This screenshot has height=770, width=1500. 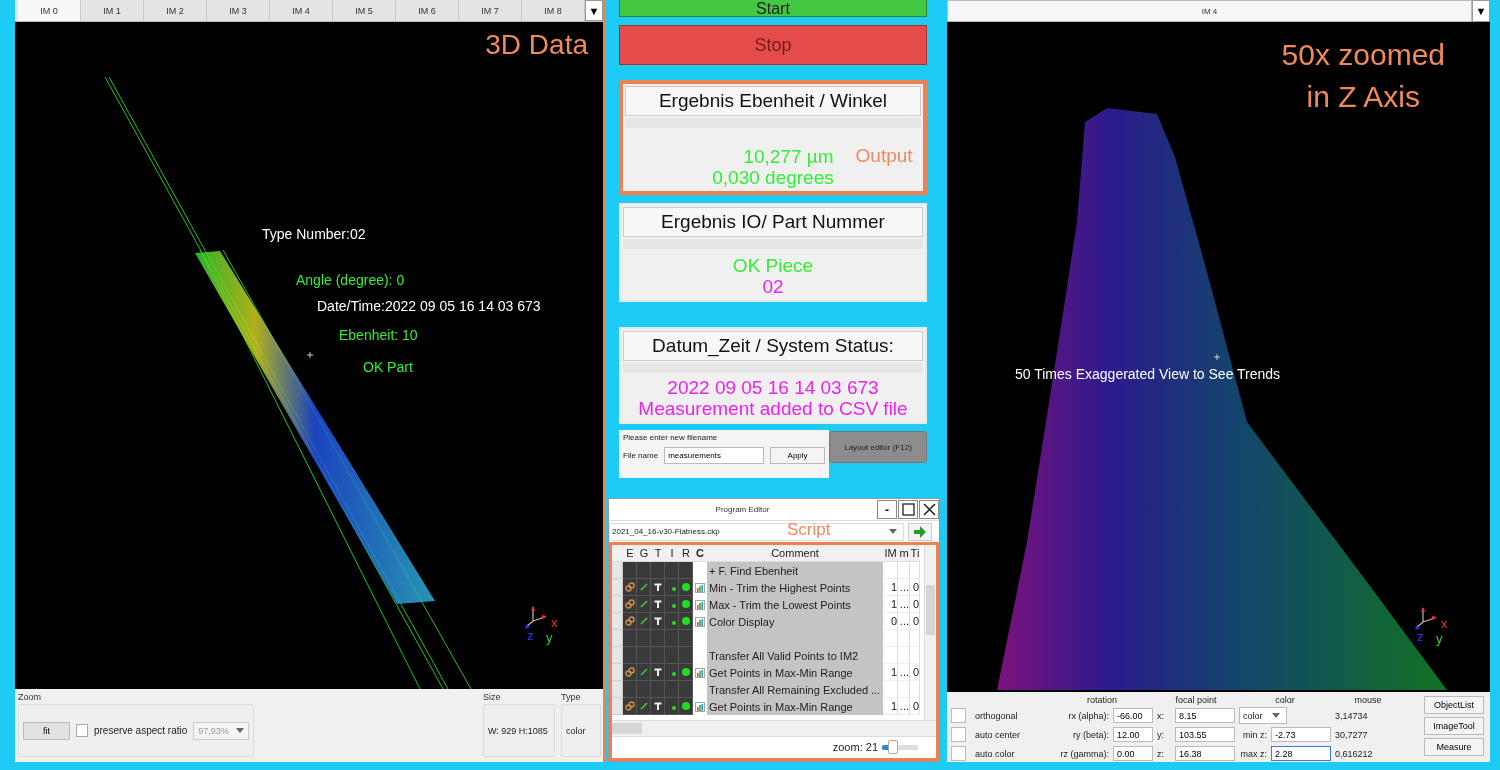 I want to click on column-header: Ti, so click(x=915, y=553).